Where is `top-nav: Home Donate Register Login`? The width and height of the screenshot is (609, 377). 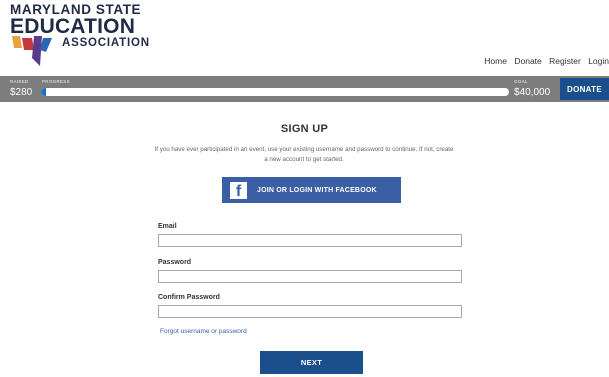
top-nav: Home Donate Register Login is located at coordinates (544, 61).